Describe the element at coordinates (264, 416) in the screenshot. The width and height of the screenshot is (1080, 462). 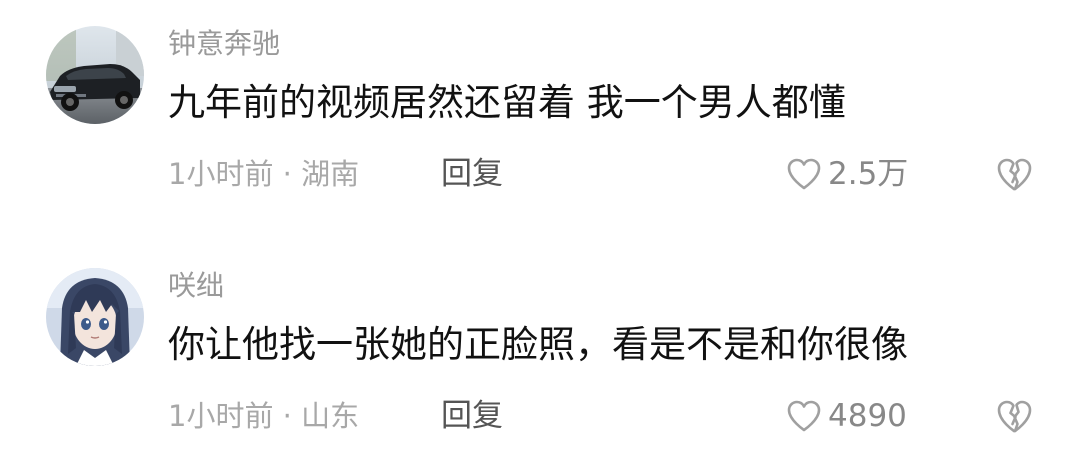
I see `comment-meta: 1小时前 · 山东` at that location.